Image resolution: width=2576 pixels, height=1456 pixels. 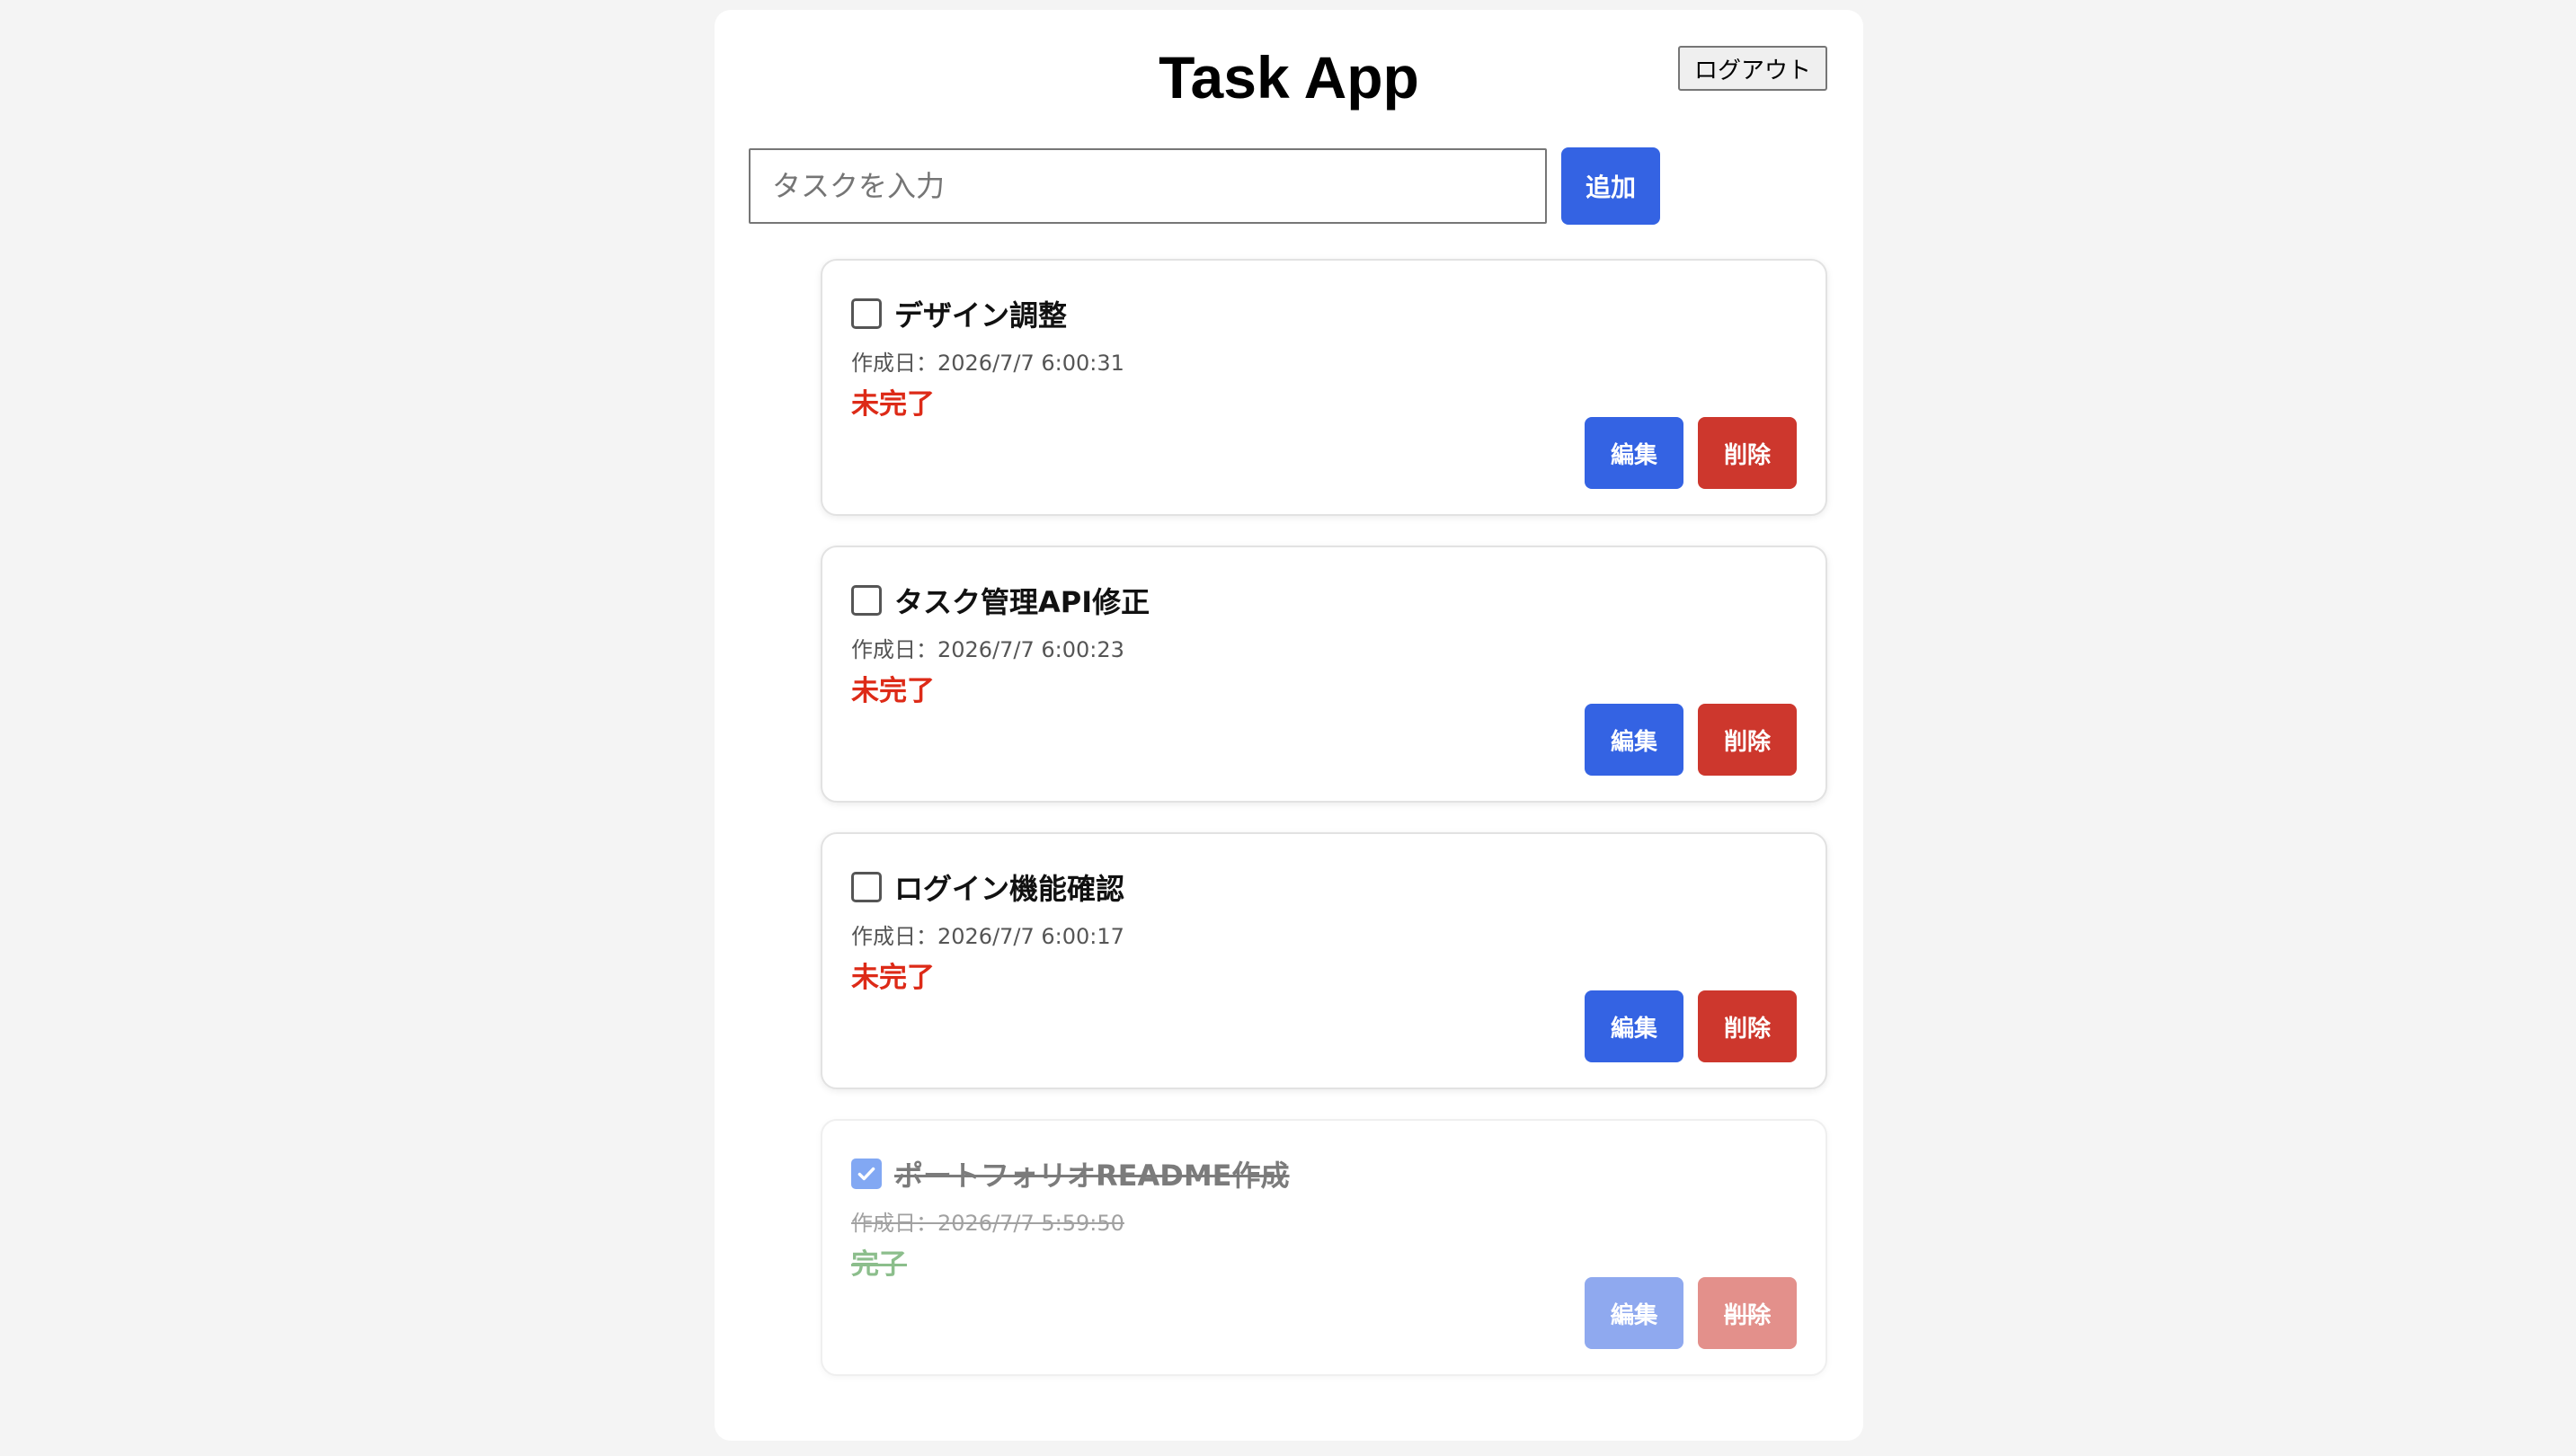 I want to click on task-title: タスク管理API修正, so click(x=1022, y=602).